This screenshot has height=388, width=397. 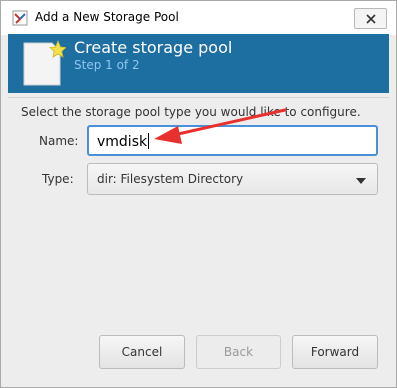 I want to click on type-label: Type:, so click(x=58, y=179).